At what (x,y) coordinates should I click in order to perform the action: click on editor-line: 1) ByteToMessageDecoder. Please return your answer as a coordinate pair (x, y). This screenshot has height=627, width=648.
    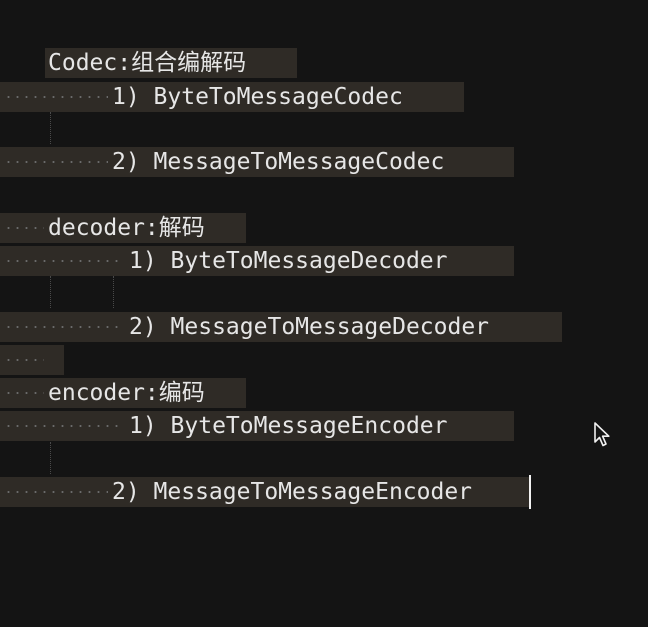
    Looking at the image, I should click on (257, 261).